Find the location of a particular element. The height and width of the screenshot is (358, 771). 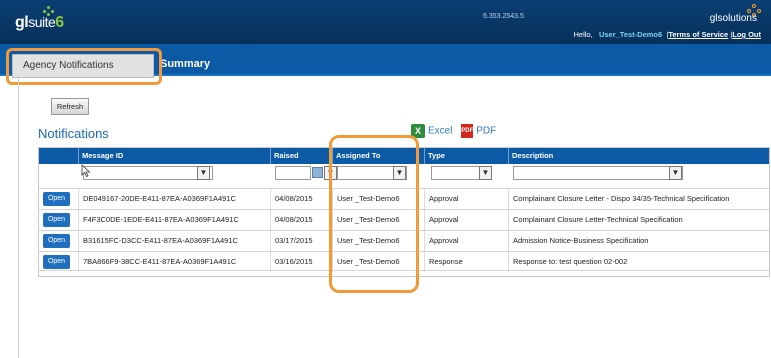

brand-logo: glsolutions is located at coordinates (733, 17).